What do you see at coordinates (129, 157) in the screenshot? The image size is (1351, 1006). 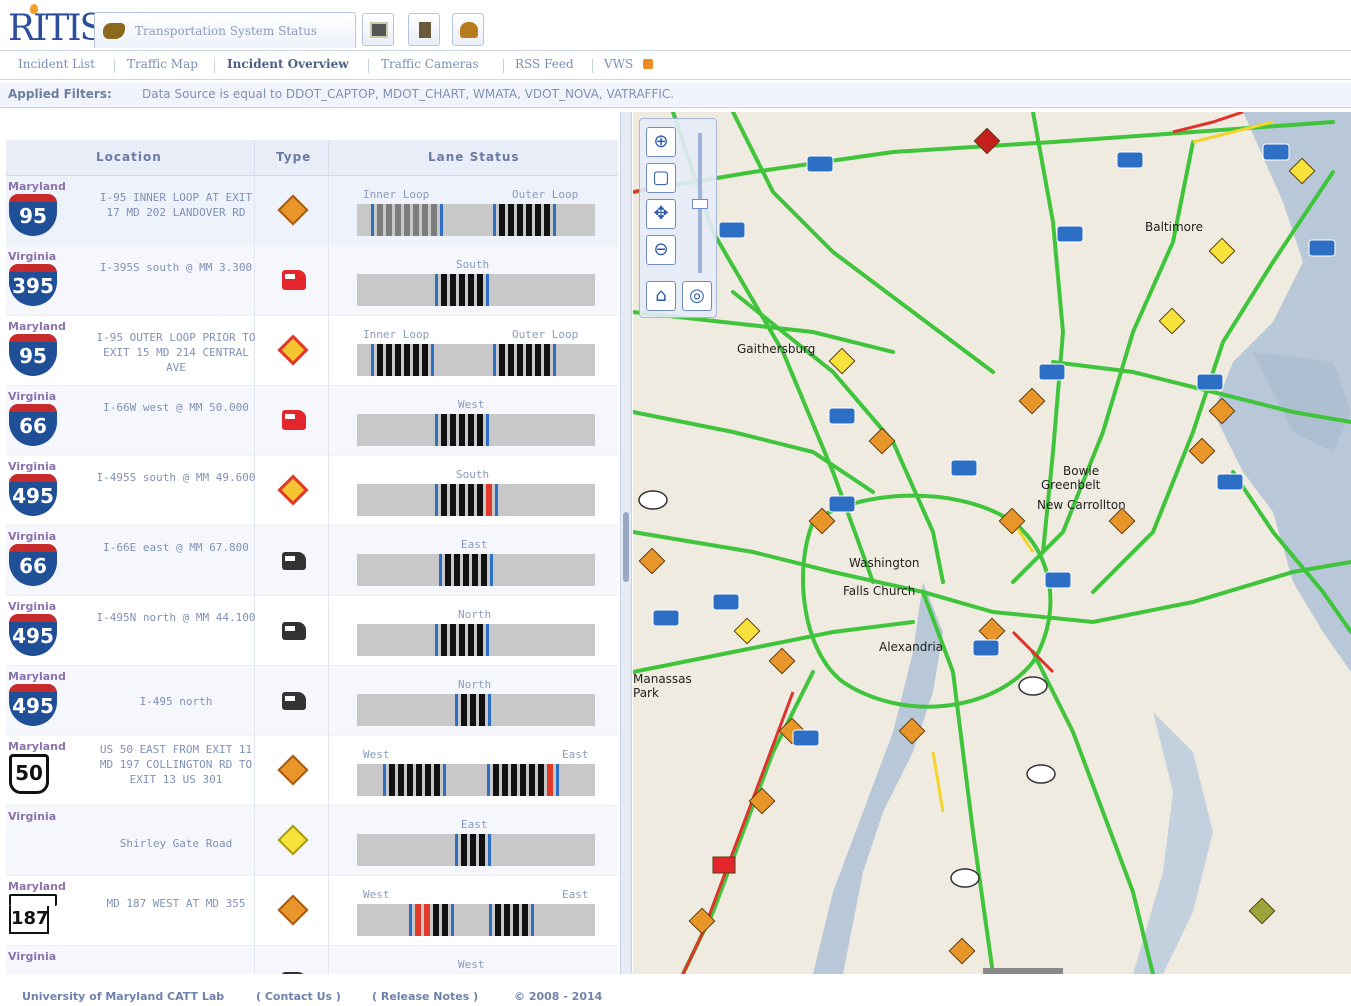 I see `column-header-location: Location` at bounding box center [129, 157].